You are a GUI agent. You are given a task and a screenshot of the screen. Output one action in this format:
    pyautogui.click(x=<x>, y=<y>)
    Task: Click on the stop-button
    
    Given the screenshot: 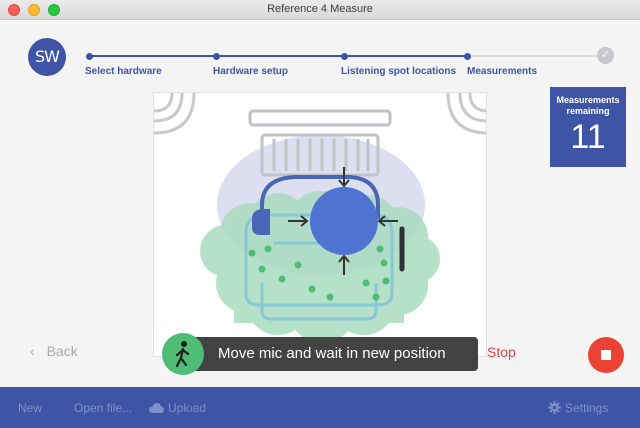 What is the action you would take?
    pyautogui.click(x=606, y=355)
    